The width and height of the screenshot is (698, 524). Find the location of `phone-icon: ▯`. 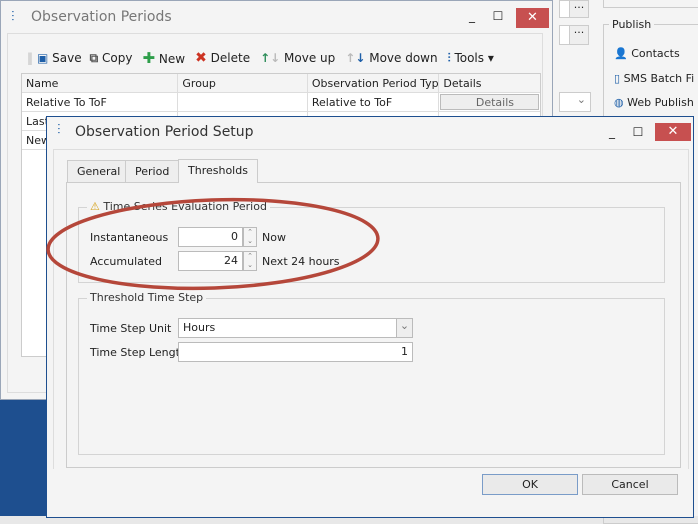

phone-icon: ▯ is located at coordinates (617, 78).